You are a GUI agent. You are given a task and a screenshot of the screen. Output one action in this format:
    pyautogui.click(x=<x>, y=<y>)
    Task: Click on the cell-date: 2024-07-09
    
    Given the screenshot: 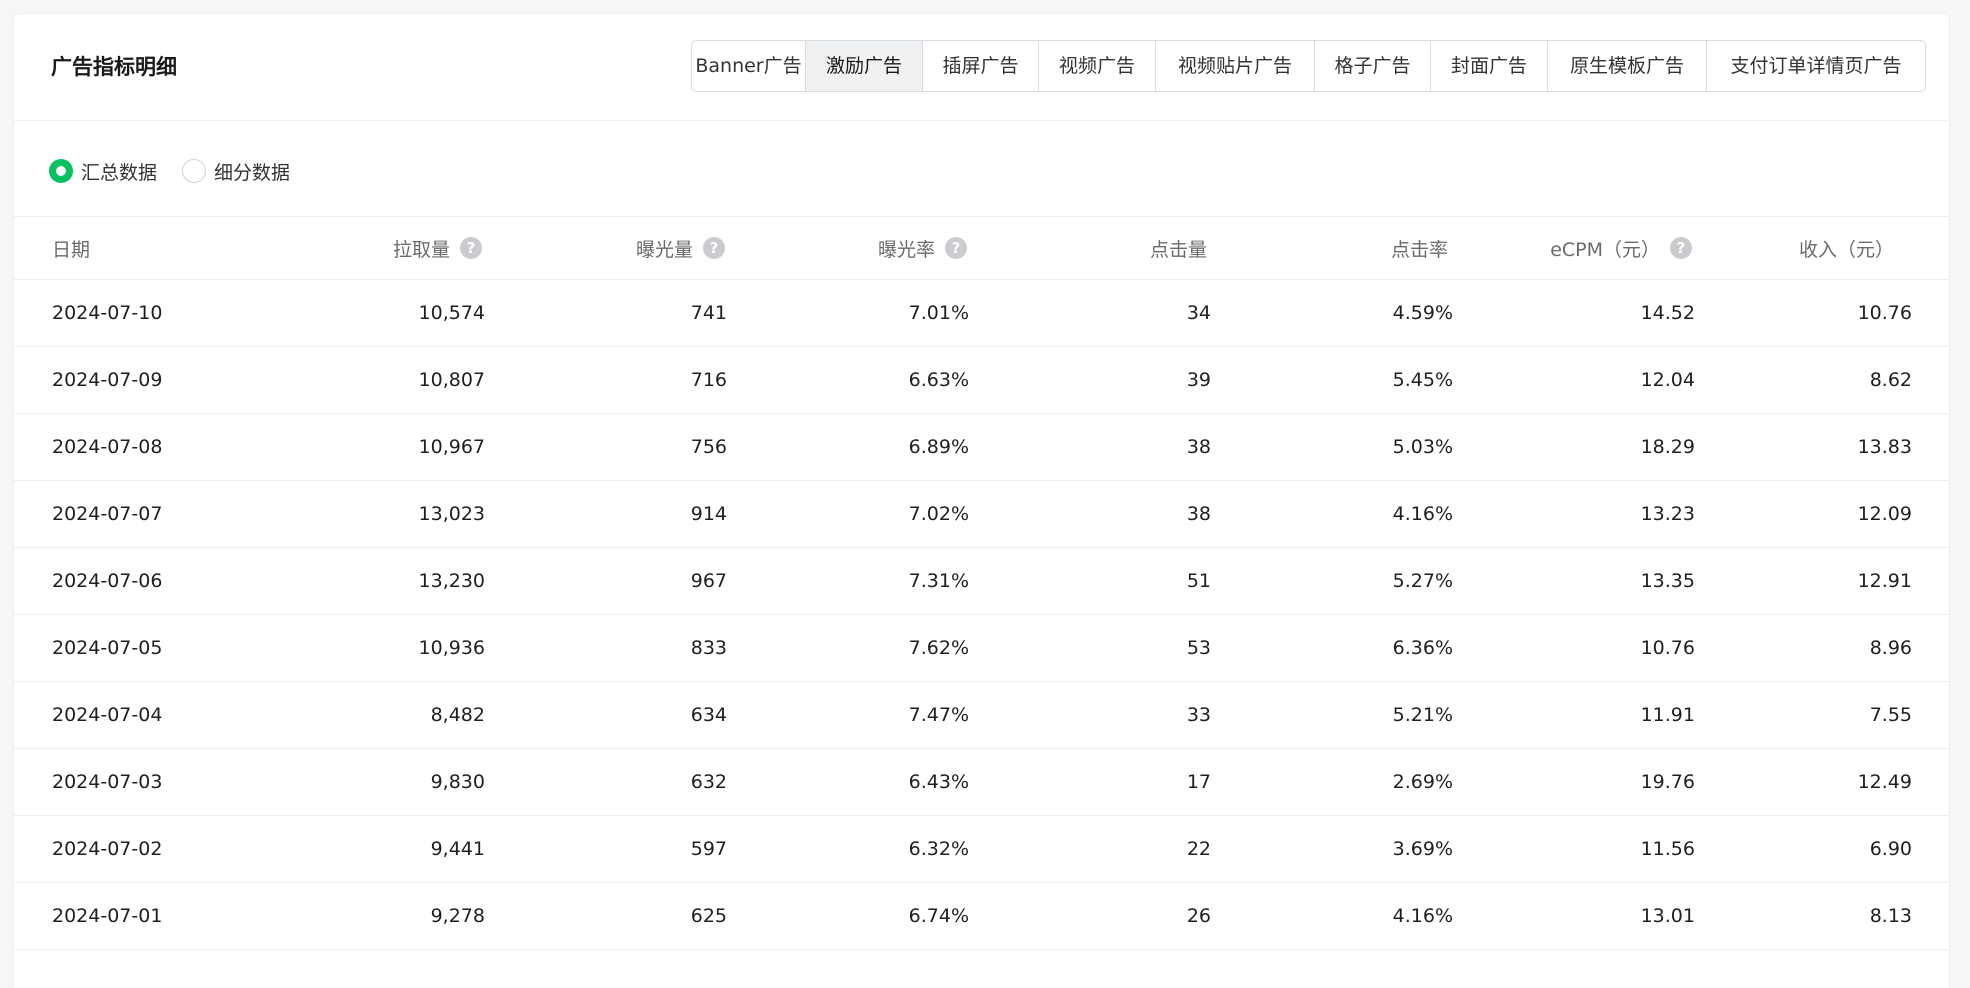 What is the action you would take?
    pyautogui.click(x=107, y=380)
    